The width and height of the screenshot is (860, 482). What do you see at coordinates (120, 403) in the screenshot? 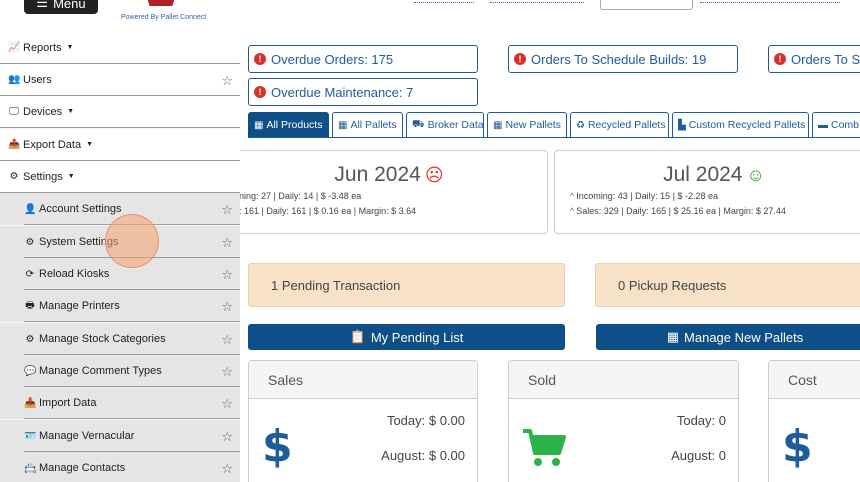
I see `sidebar-subitem-import-data: 📥 Import Data ☆` at bounding box center [120, 403].